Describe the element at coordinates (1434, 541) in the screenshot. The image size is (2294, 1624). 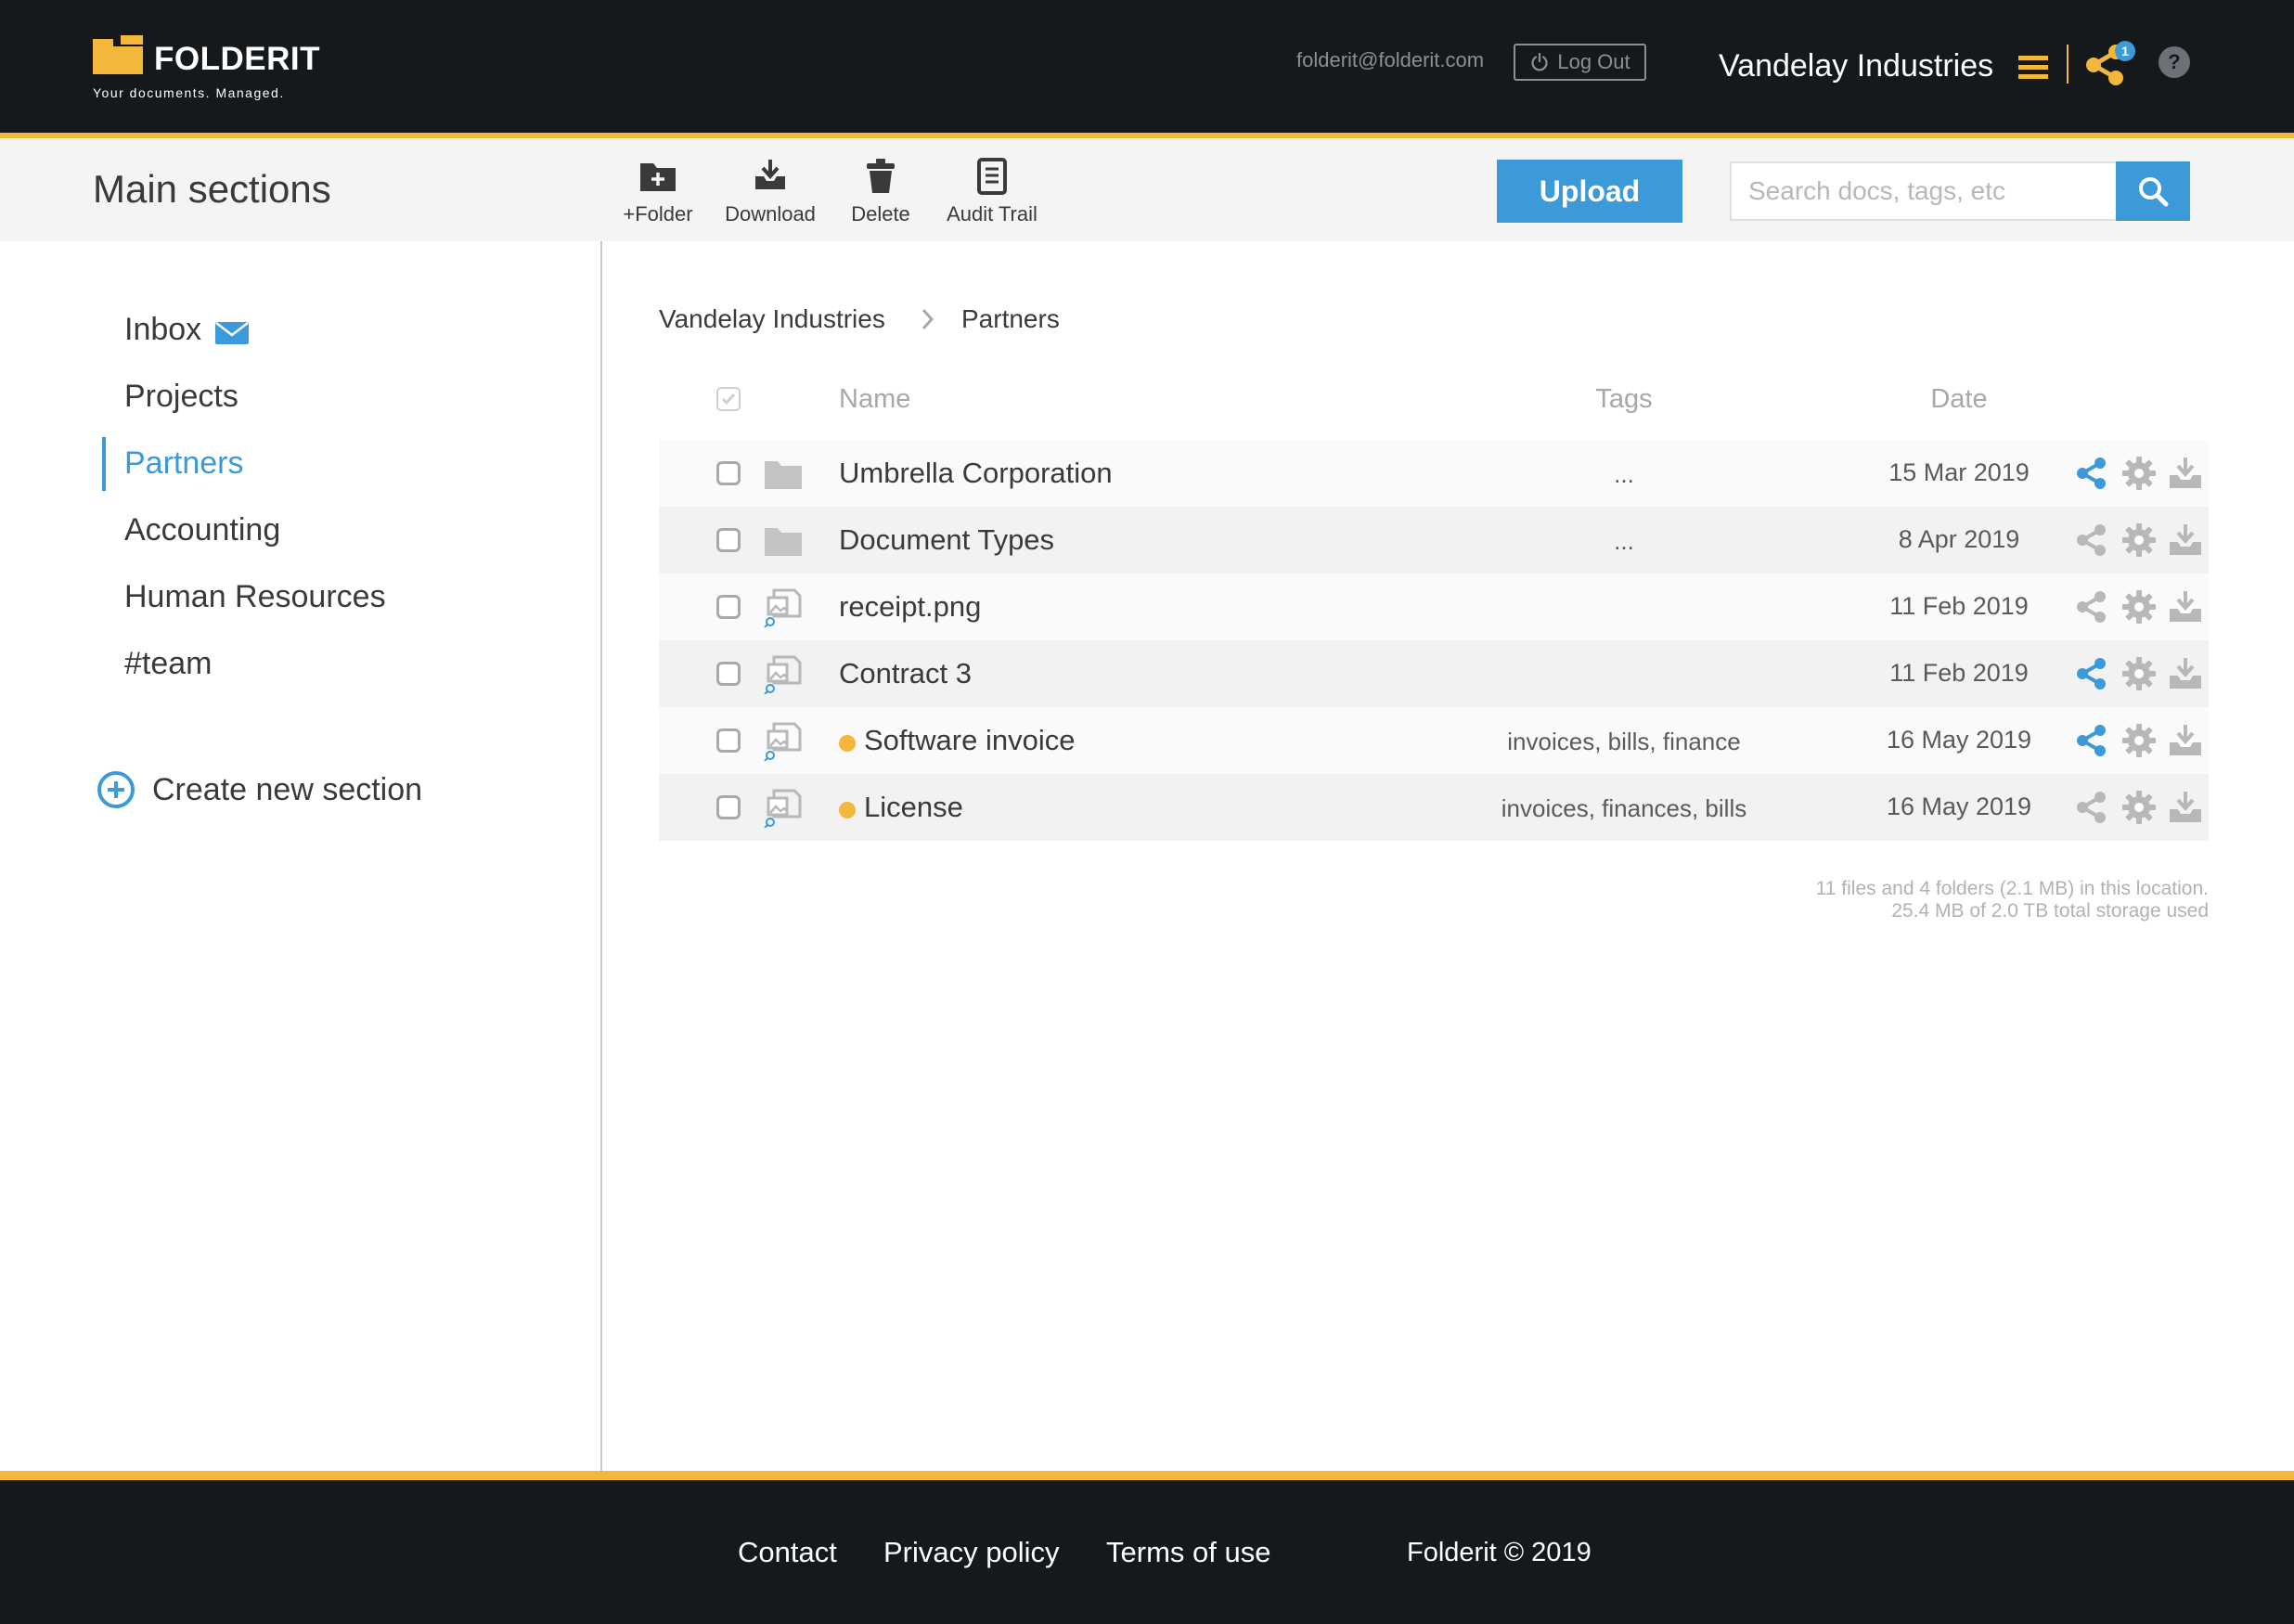
I see `table-row: Document Types... 8 Apr 2019` at that location.